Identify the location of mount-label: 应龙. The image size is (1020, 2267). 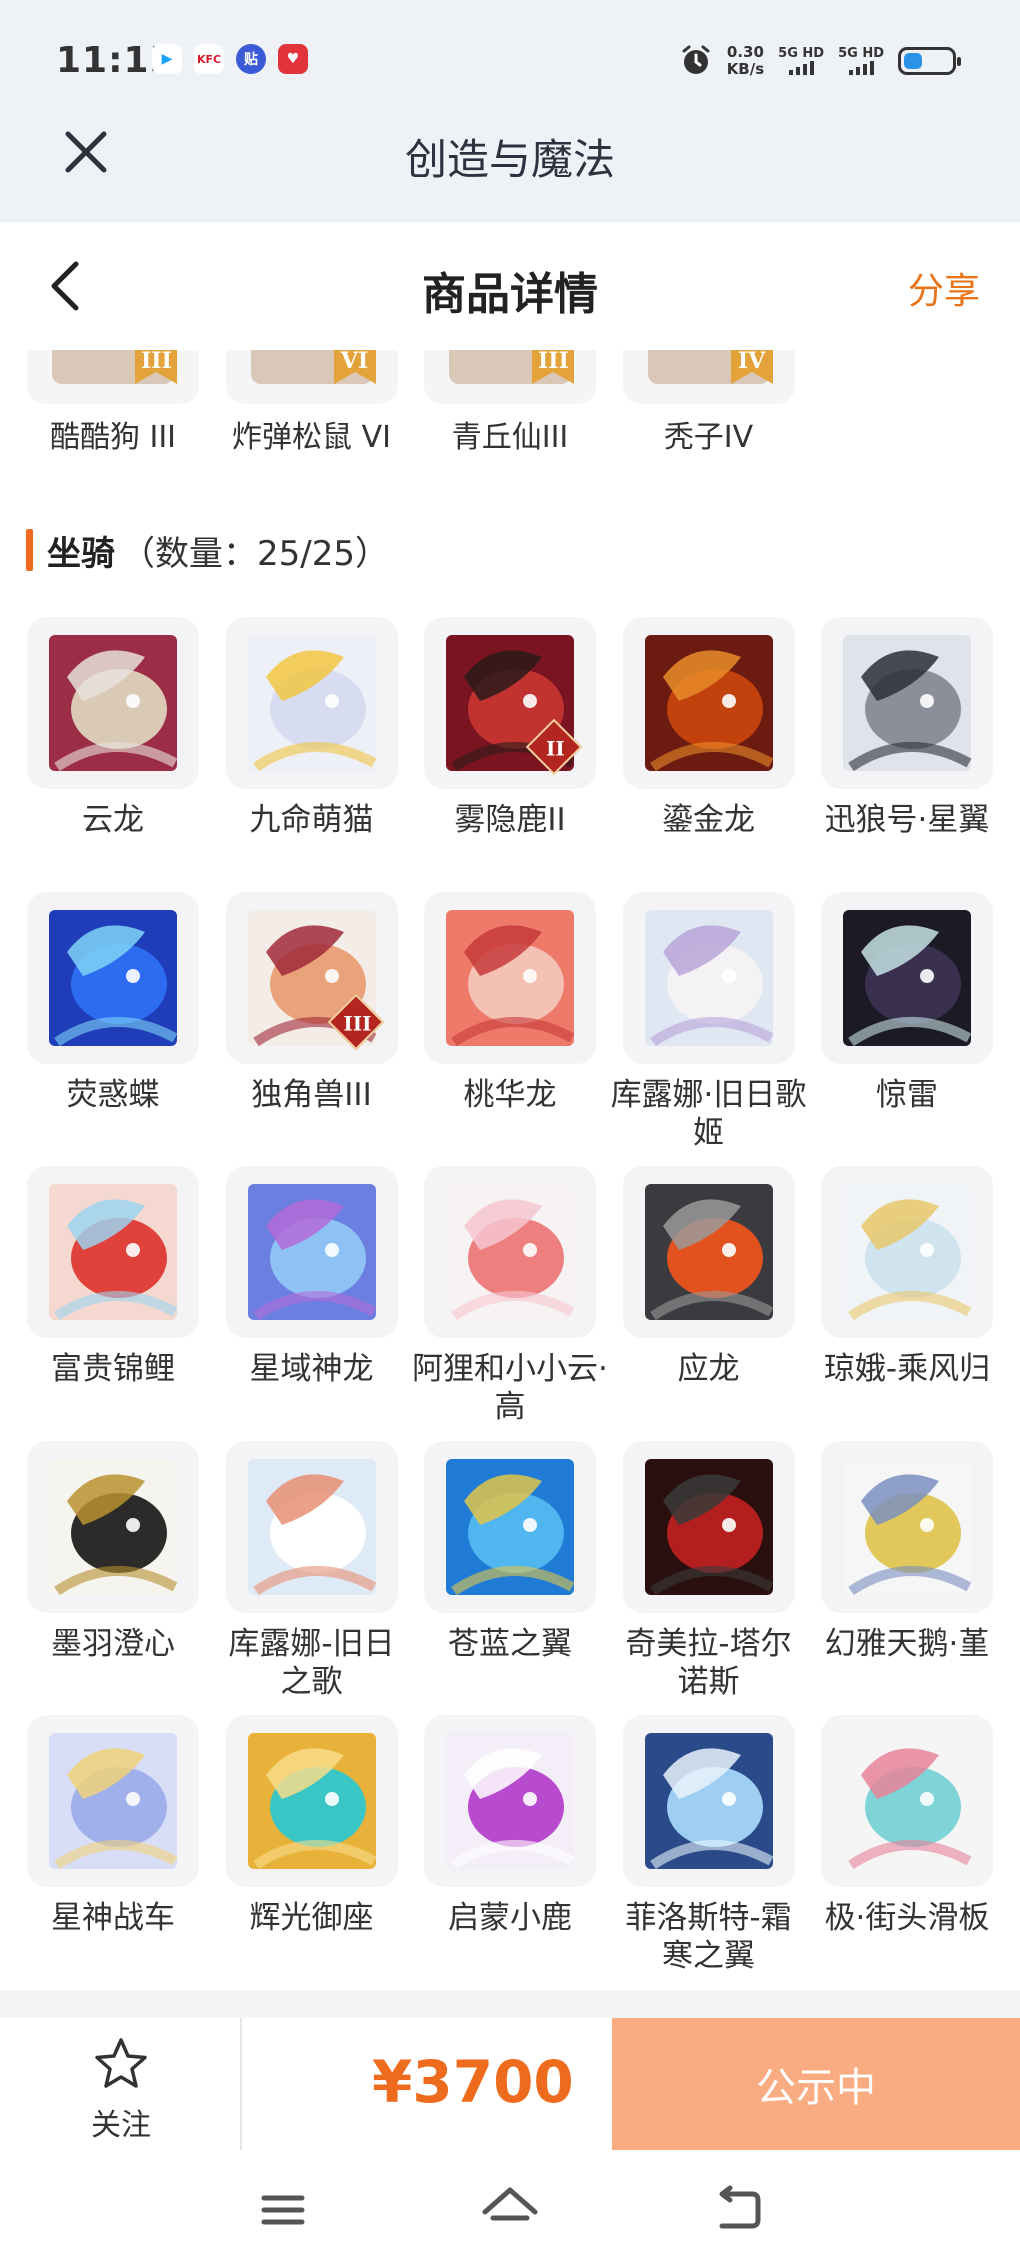
(708, 1369).